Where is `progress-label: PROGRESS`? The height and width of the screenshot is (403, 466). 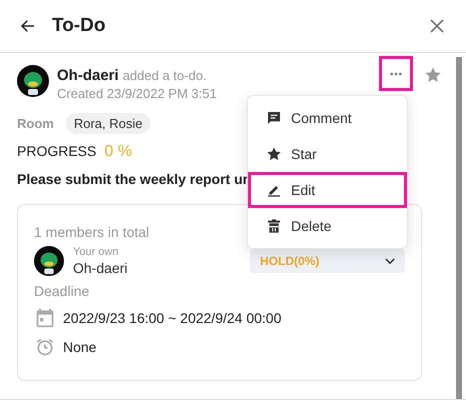
progress-label: PROGRESS is located at coordinates (56, 151).